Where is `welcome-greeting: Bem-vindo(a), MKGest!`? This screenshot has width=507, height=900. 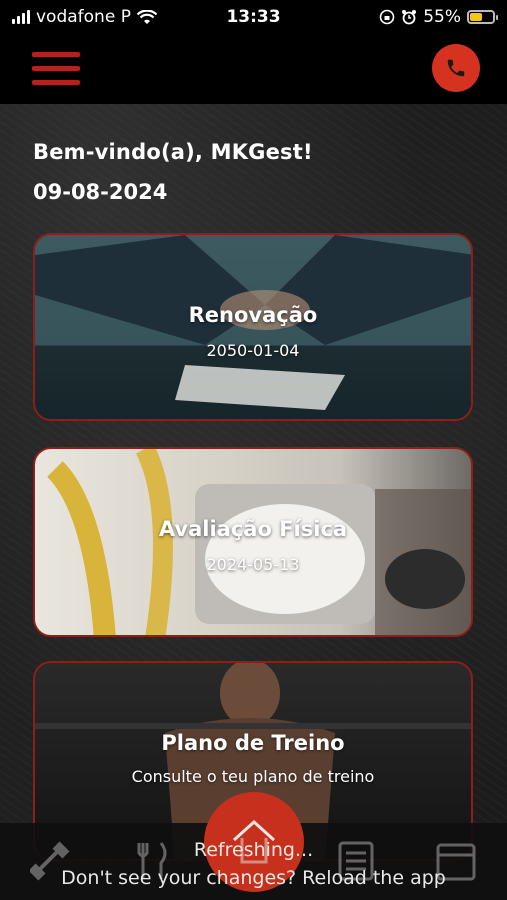 welcome-greeting: Bem-vindo(a), MKGest! is located at coordinates (173, 152).